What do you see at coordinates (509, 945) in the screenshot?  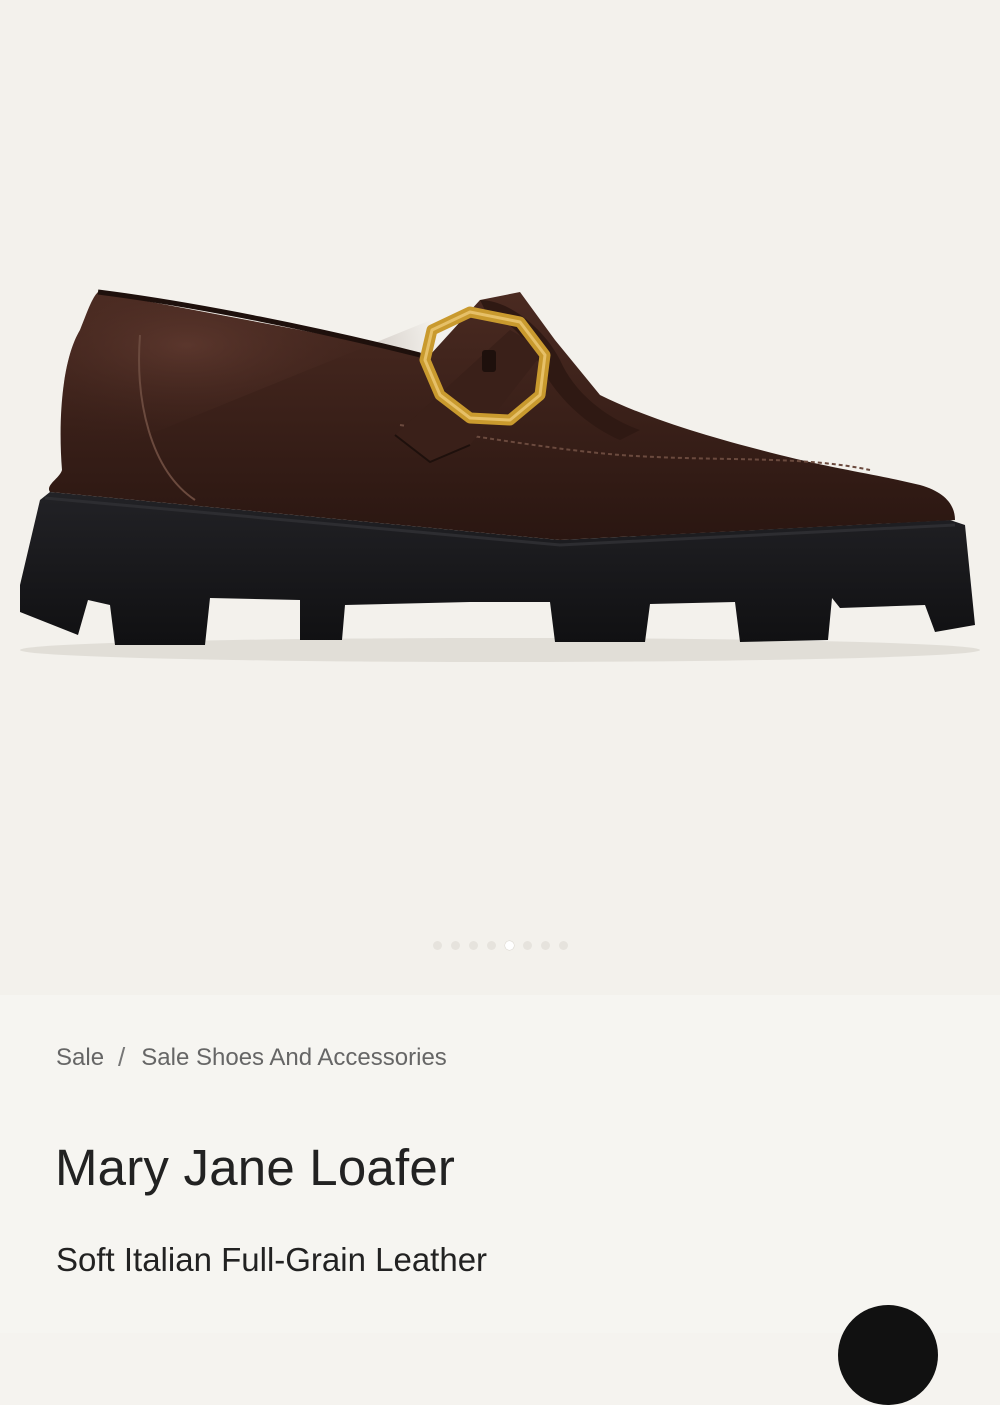 I see `carousel-dot-active` at bounding box center [509, 945].